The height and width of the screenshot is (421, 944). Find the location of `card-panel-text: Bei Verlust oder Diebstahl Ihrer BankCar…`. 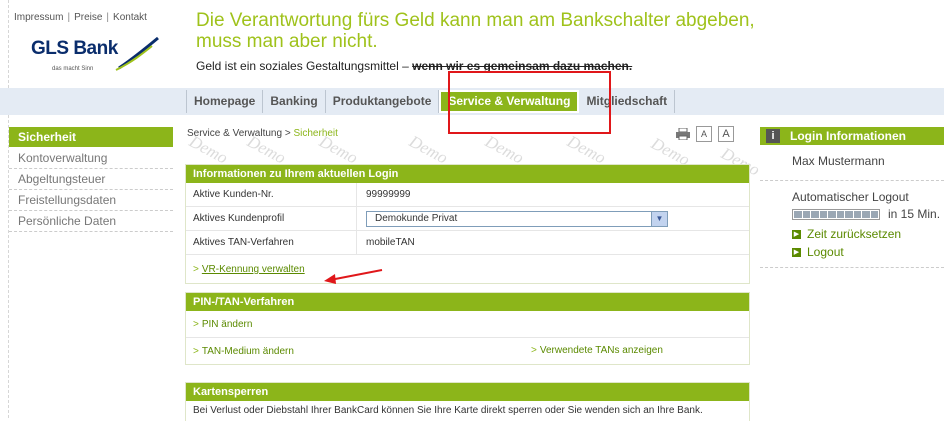

card-panel-text: Bei Verlust oder Diebstahl Ihrer BankCar… is located at coordinates (448, 410).